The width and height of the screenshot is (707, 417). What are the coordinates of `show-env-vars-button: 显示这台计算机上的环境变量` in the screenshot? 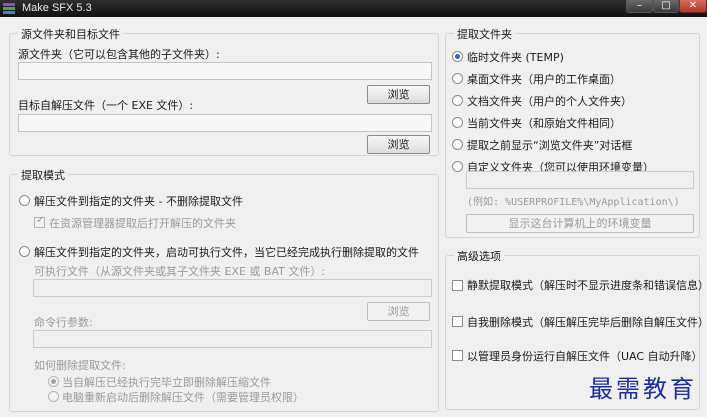 It's located at (580, 223).